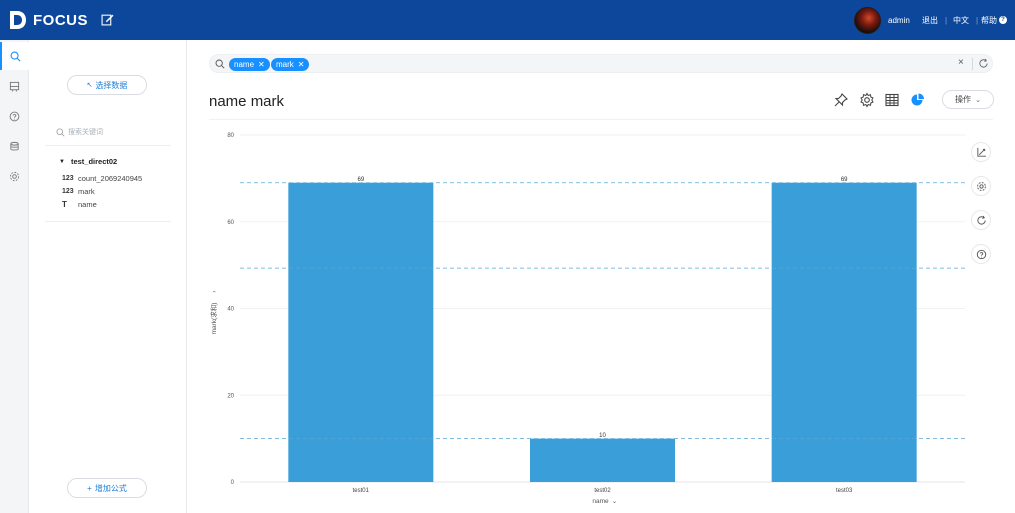  I want to click on database-icon, so click(14, 145).